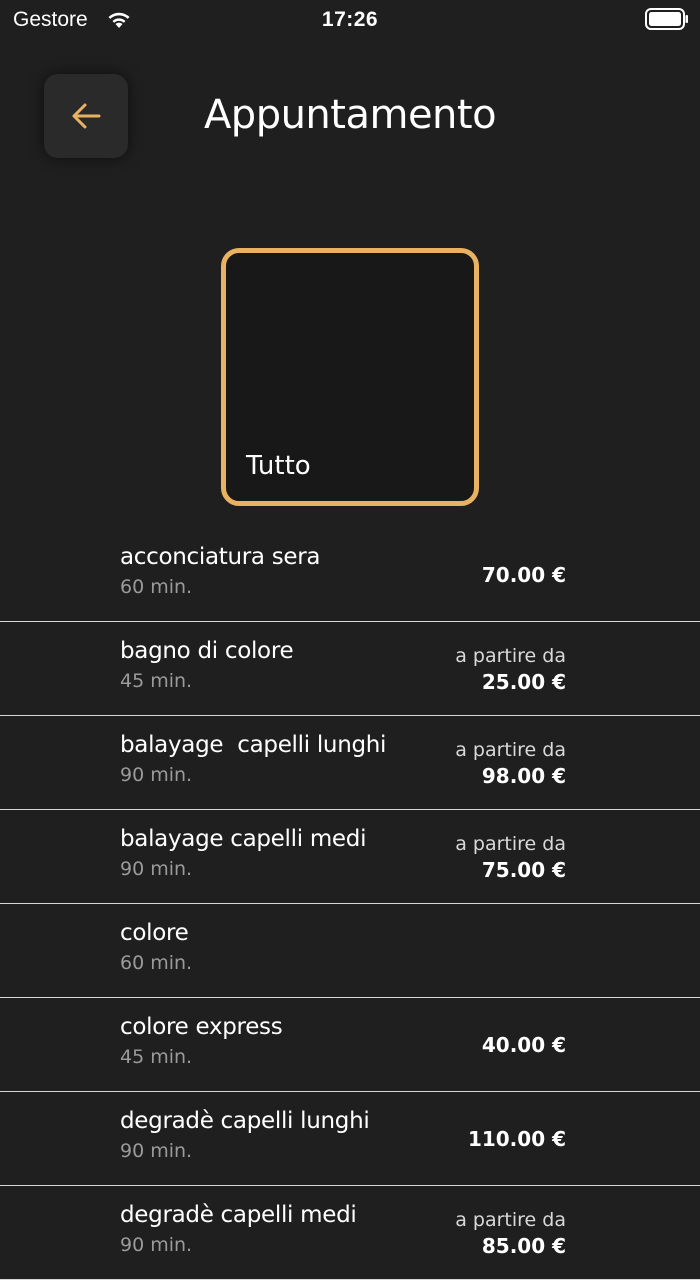 The width and height of the screenshot is (700, 1280). Describe the element at coordinates (238, 1215) in the screenshot. I see `service-name: degradè capelli medi` at that location.